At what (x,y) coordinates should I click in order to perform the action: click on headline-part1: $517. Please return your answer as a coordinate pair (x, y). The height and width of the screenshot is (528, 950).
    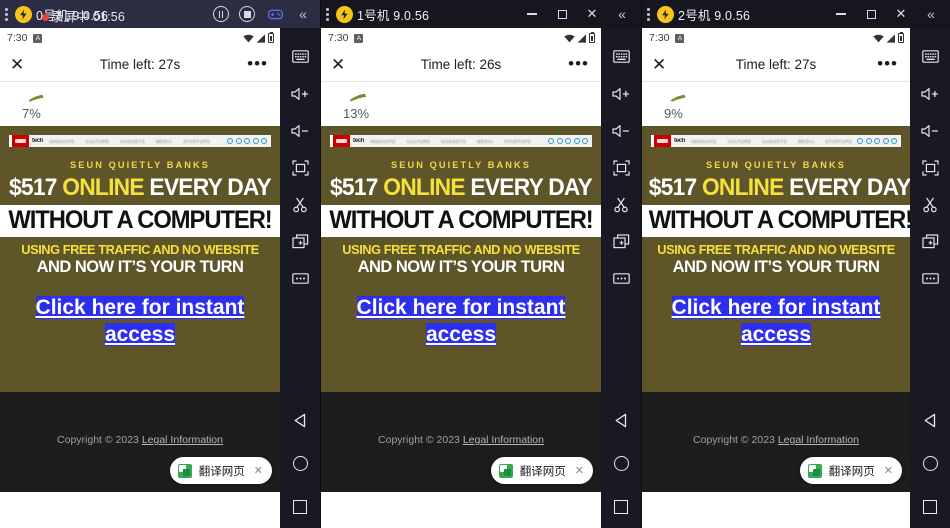
    Looking at the image, I should click on (675, 187).